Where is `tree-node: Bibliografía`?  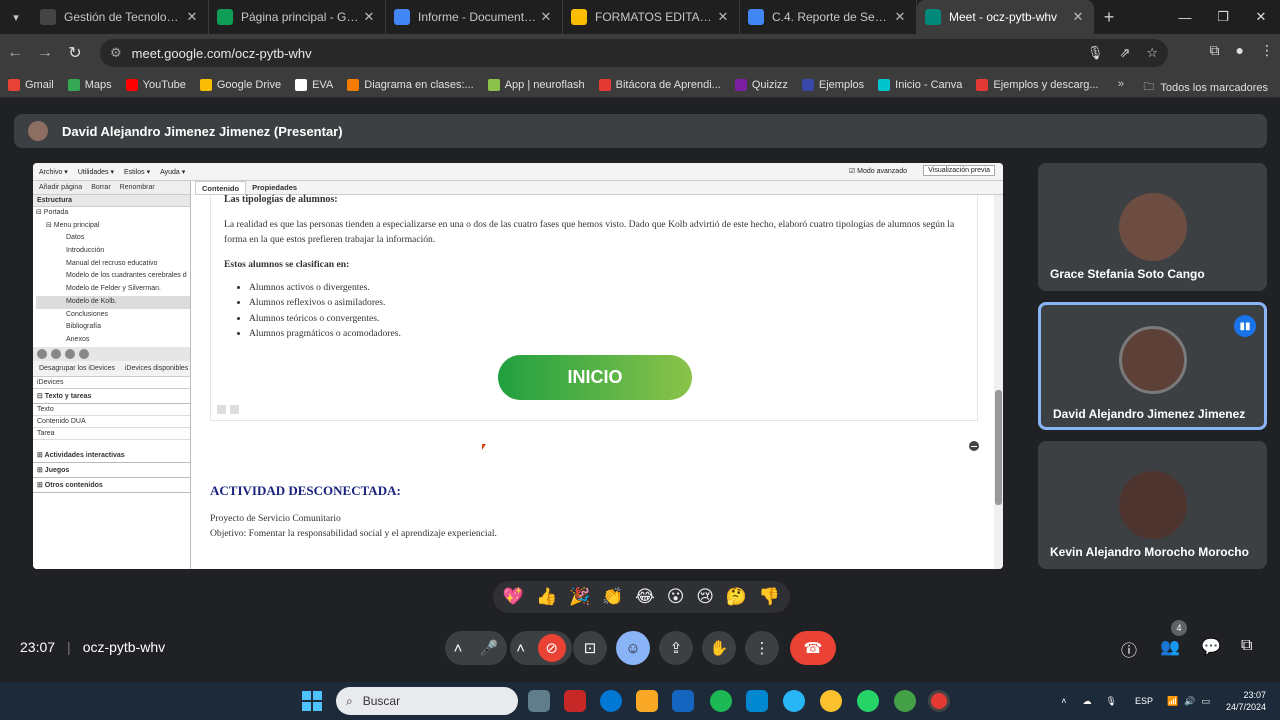
tree-node: Bibliografía is located at coordinates (113, 327).